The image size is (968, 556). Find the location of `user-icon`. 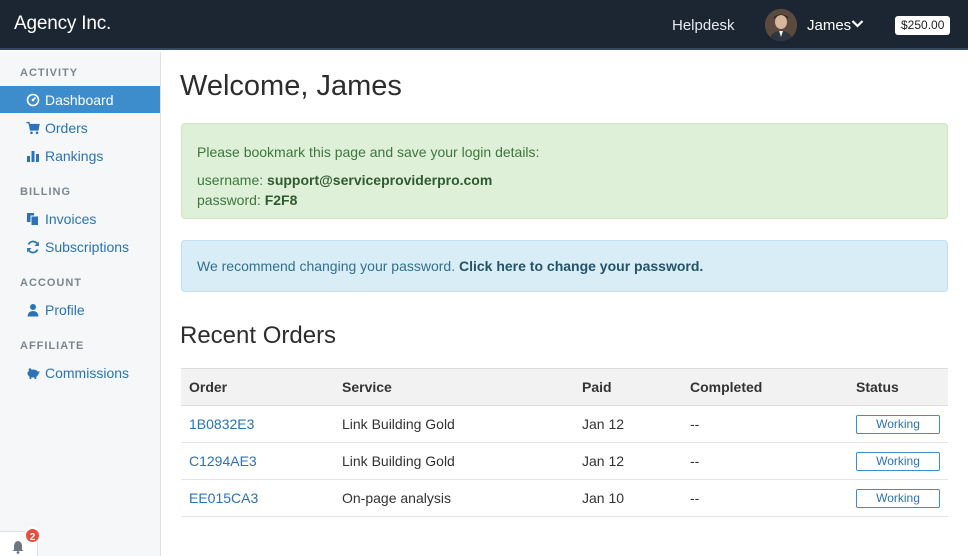

user-icon is located at coordinates (33, 310).